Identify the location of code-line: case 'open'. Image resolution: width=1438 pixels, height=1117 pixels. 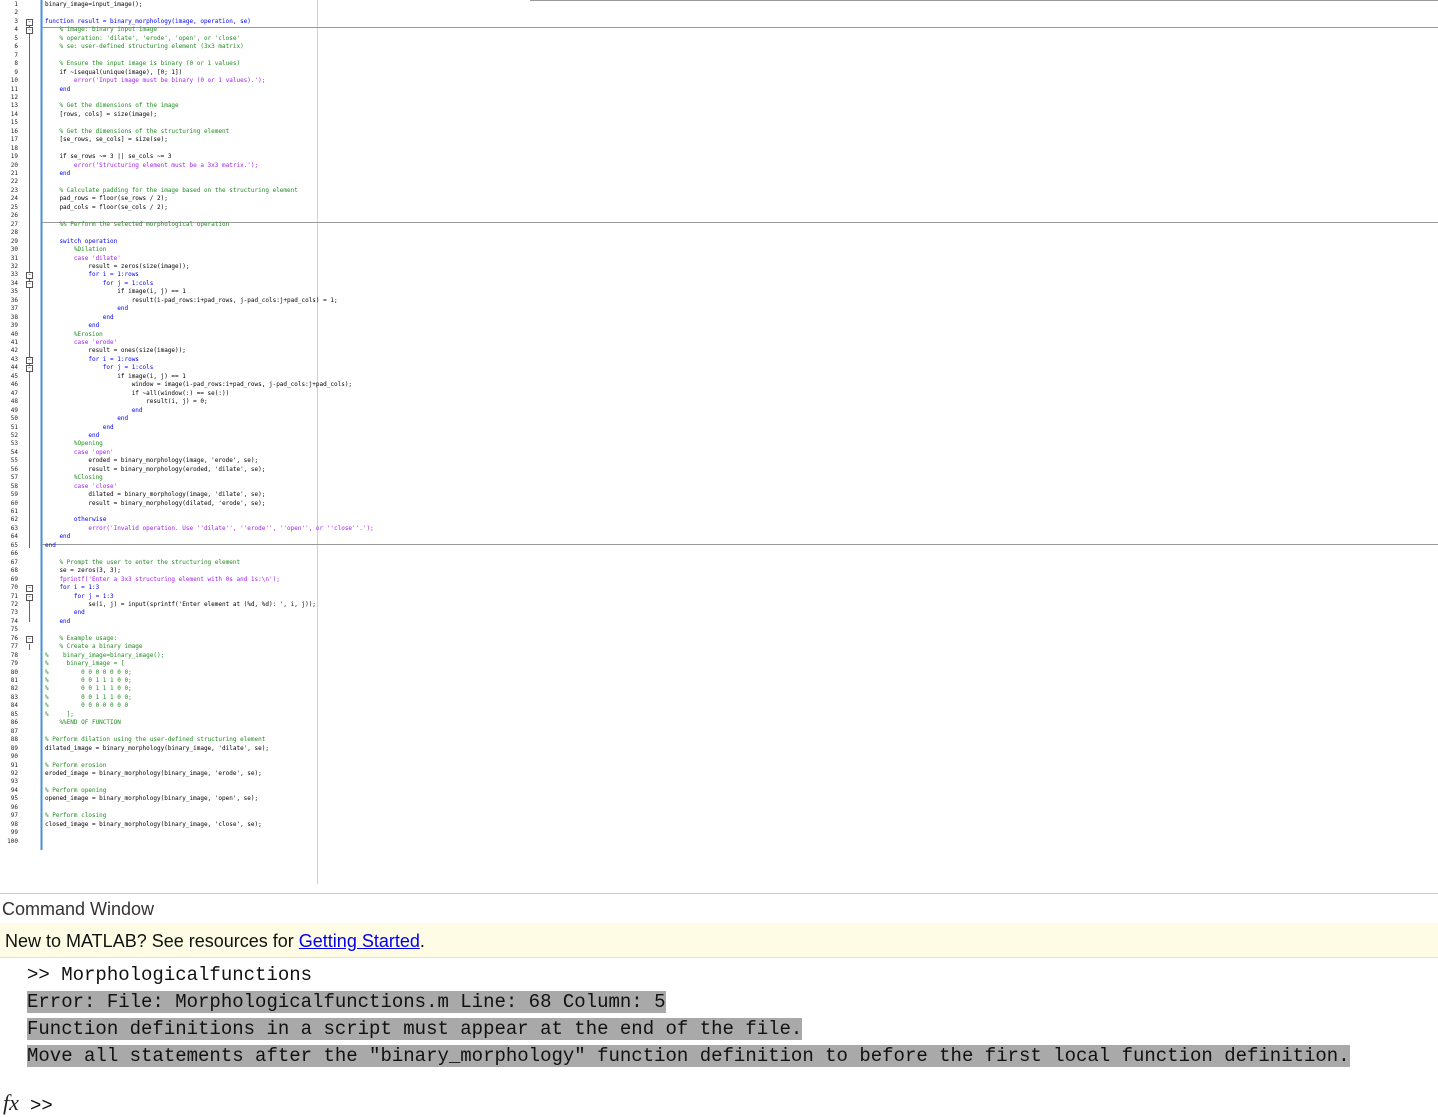
(79, 453).